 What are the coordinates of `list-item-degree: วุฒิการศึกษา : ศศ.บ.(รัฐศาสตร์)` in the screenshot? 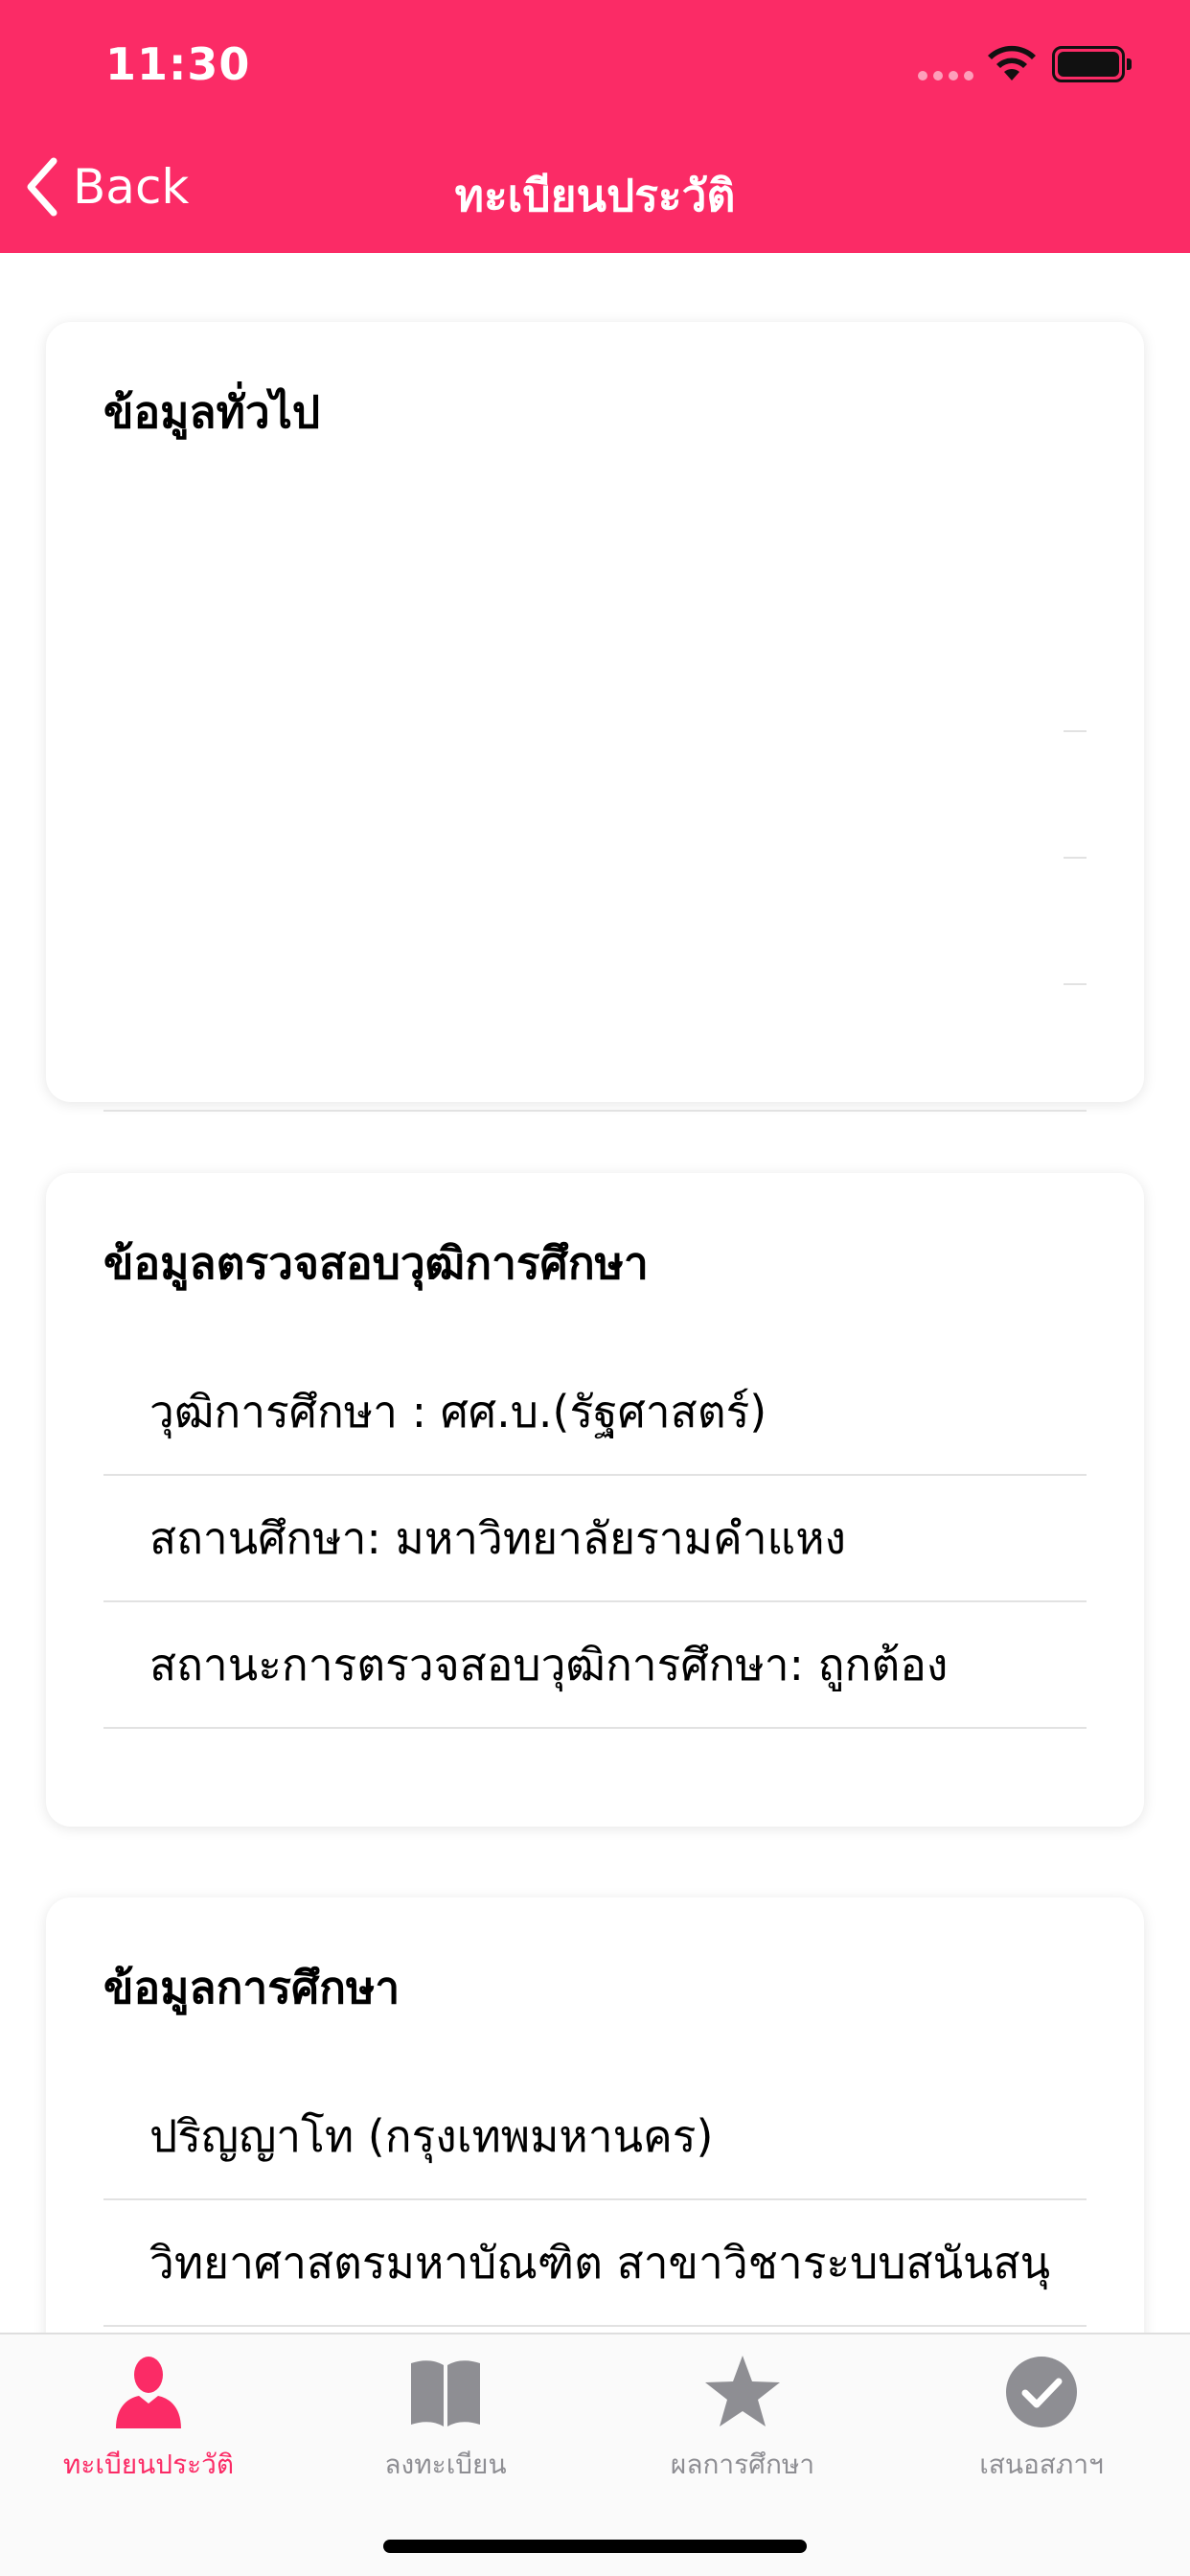 It's located at (595, 1412).